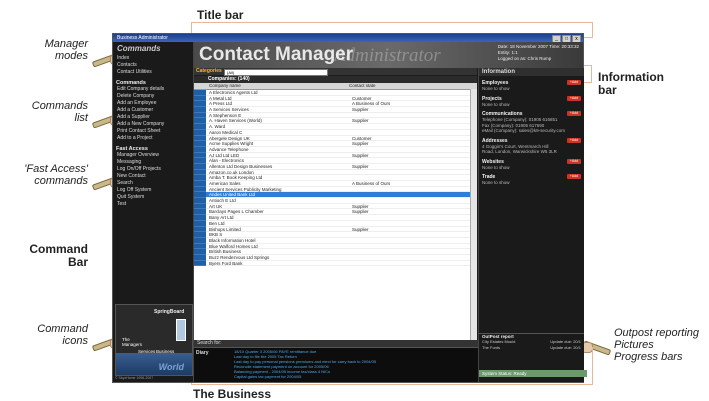 The height and width of the screenshot is (401, 709). I want to click on diary-entry: Capital gains tax payment for 2004/05, so click(305, 376).